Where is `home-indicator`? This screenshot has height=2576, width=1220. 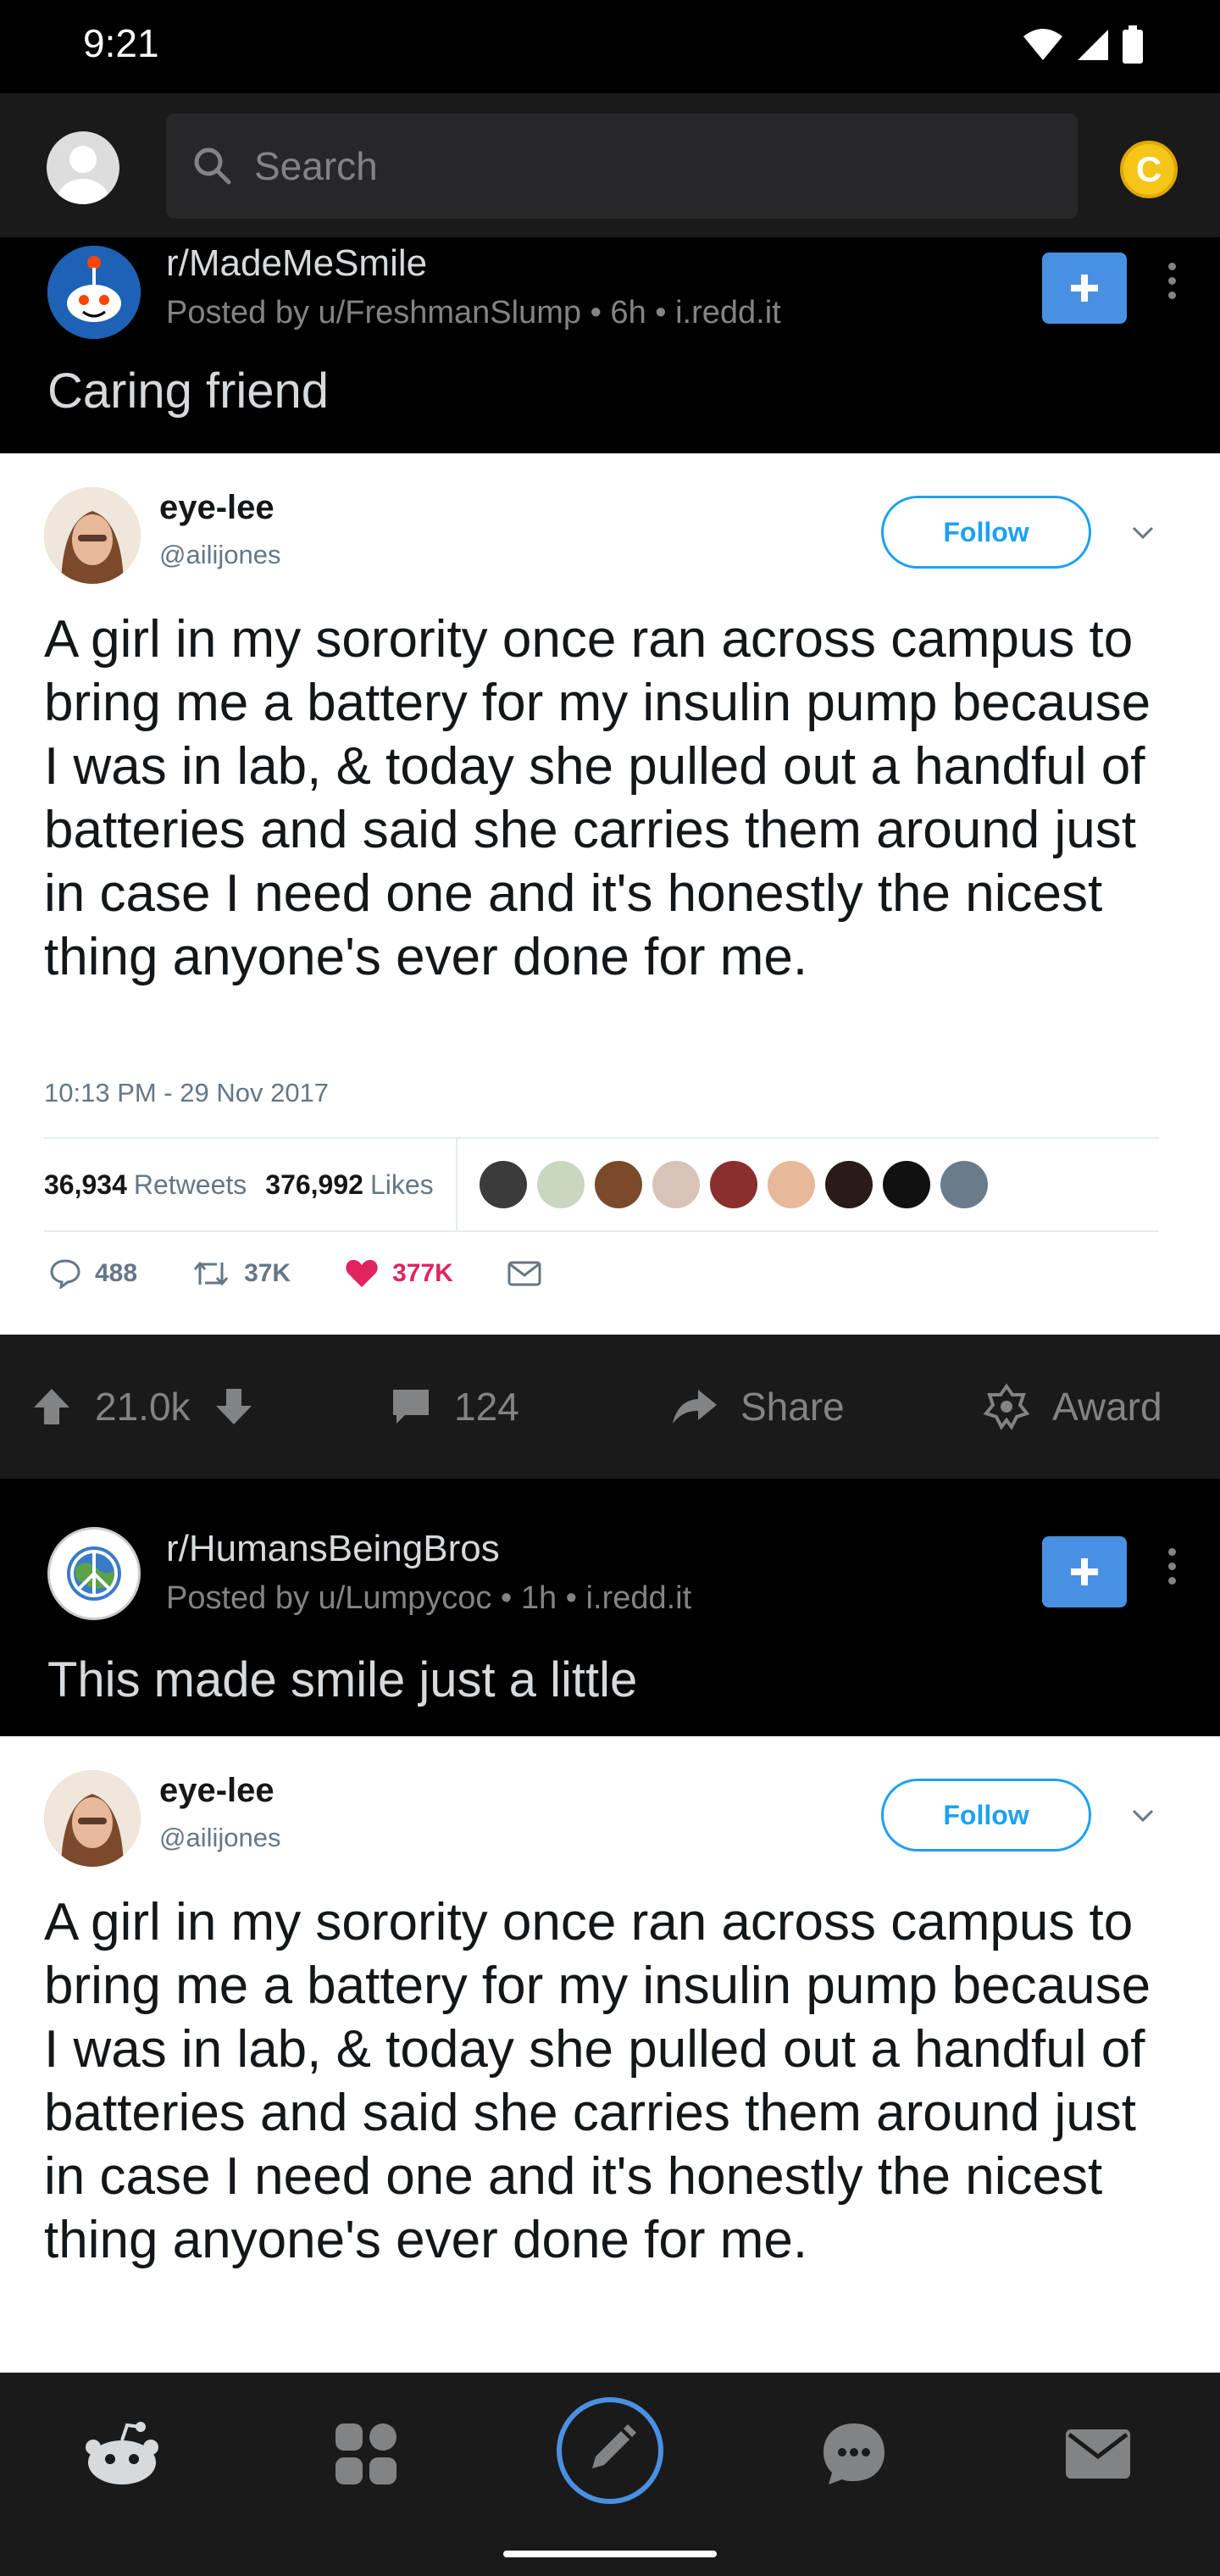 home-indicator is located at coordinates (610, 2554).